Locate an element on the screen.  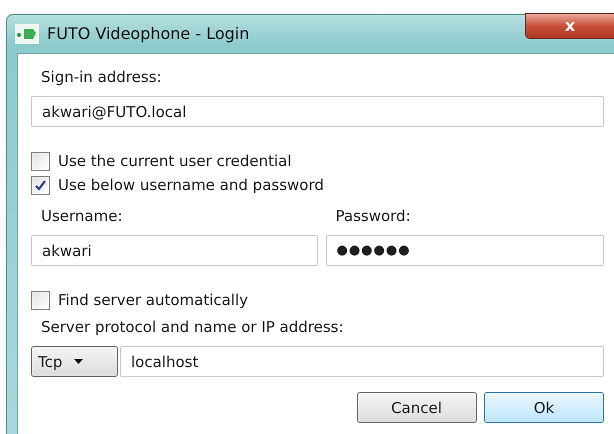
server-label: Server protocol and name or IP address: is located at coordinates (192, 327).